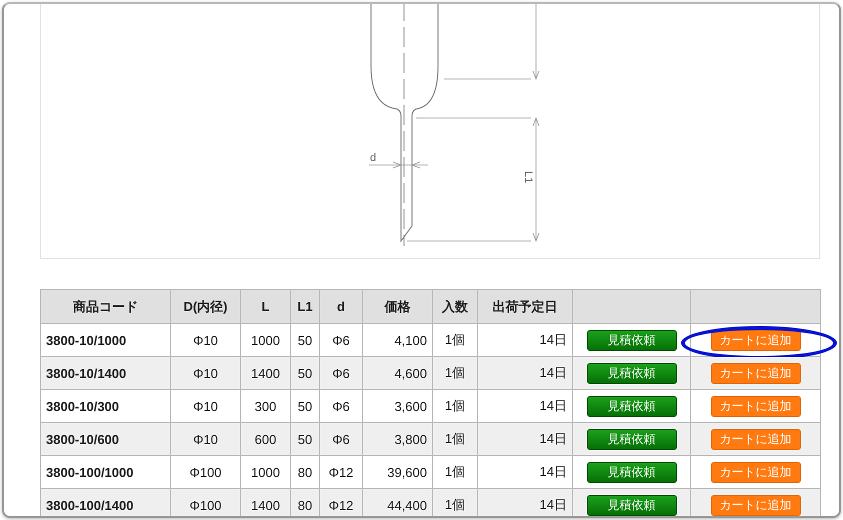  I want to click on price-cell: 3,800, so click(410, 439).